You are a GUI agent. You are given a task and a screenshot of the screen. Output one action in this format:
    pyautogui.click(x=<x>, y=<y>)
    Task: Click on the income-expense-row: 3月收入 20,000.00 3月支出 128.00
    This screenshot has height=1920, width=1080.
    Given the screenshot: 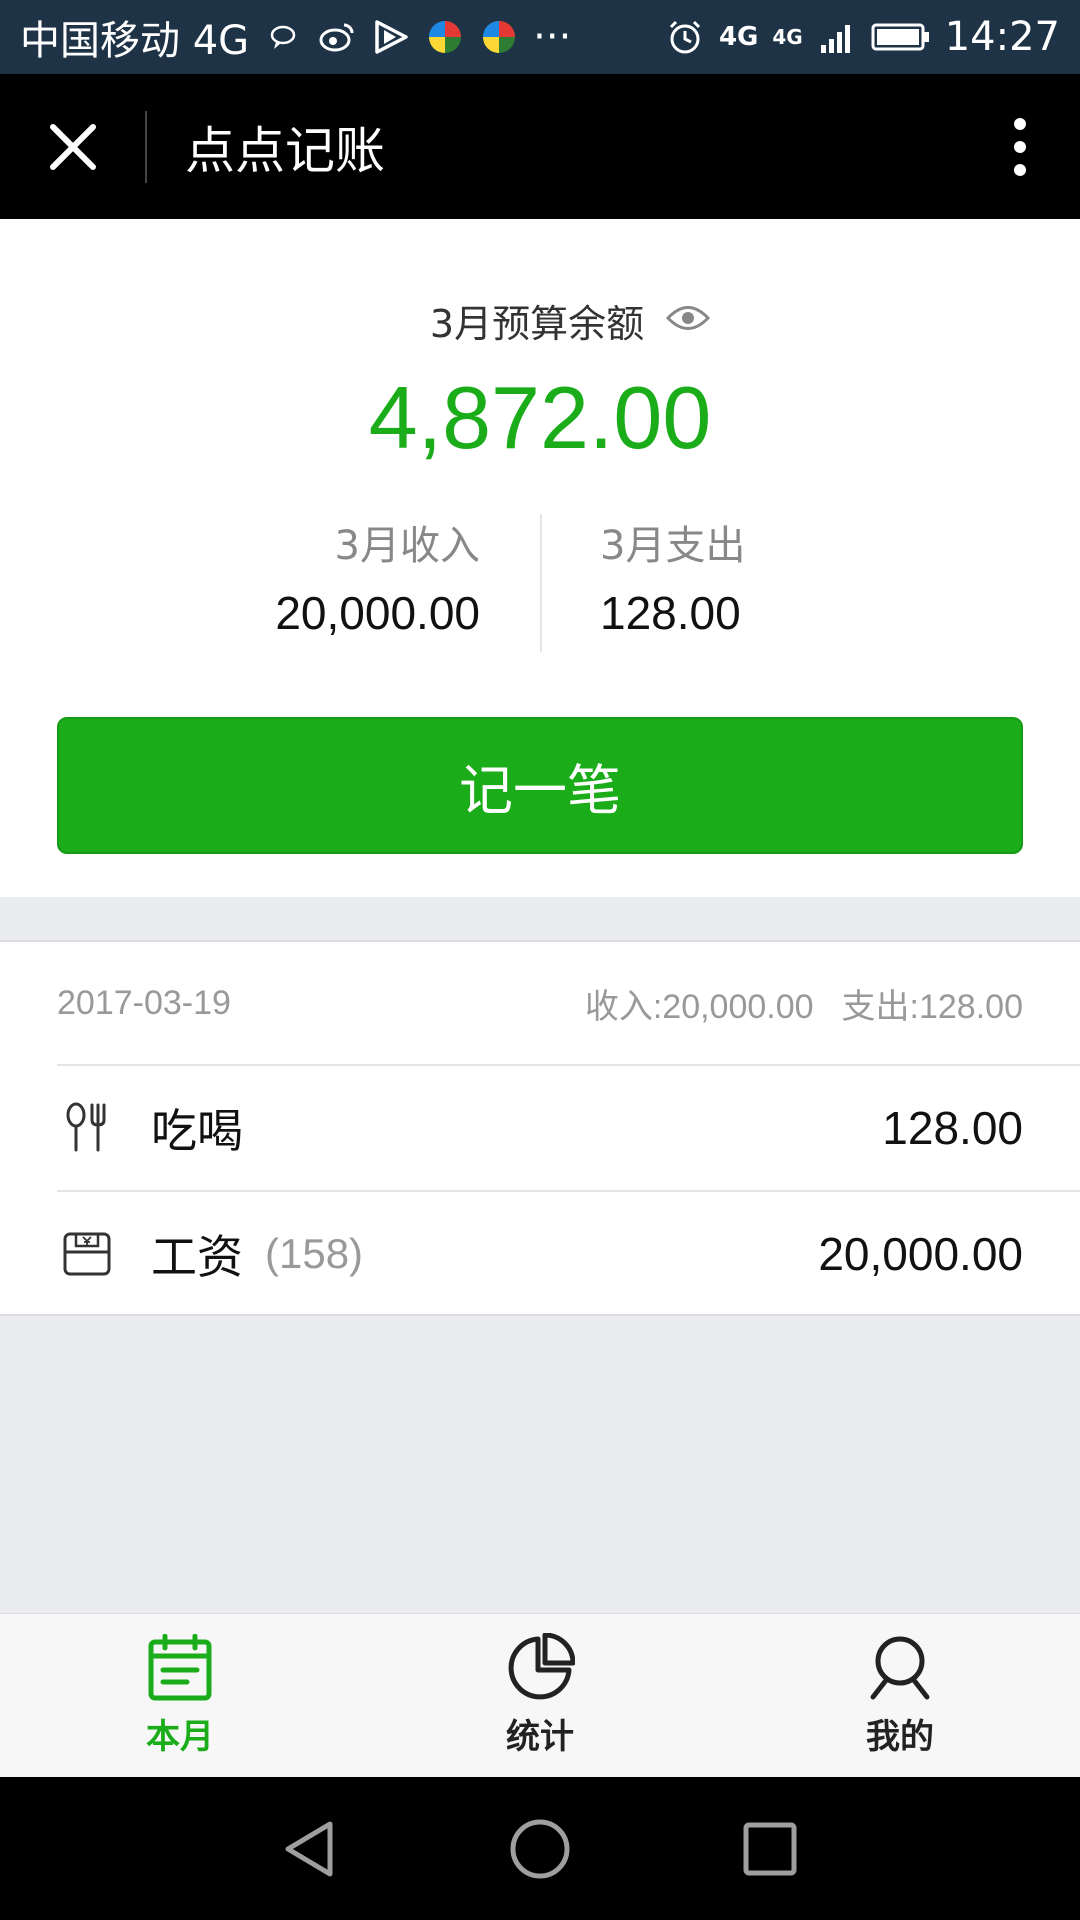 What is the action you would take?
    pyautogui.click(x=540, y=584)
    